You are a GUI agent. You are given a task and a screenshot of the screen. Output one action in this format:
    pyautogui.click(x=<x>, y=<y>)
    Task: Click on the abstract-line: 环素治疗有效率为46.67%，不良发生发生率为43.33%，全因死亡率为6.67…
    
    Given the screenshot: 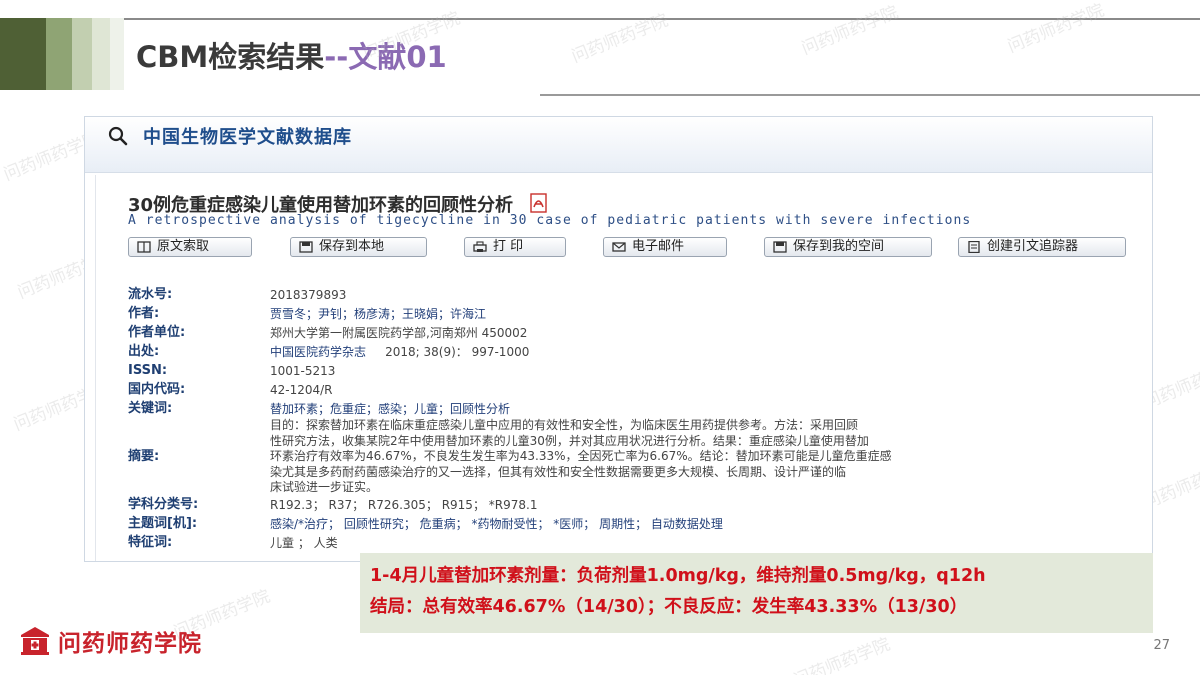 What is the action you would take?
    pyautogui.click(x=581, y=456)
    